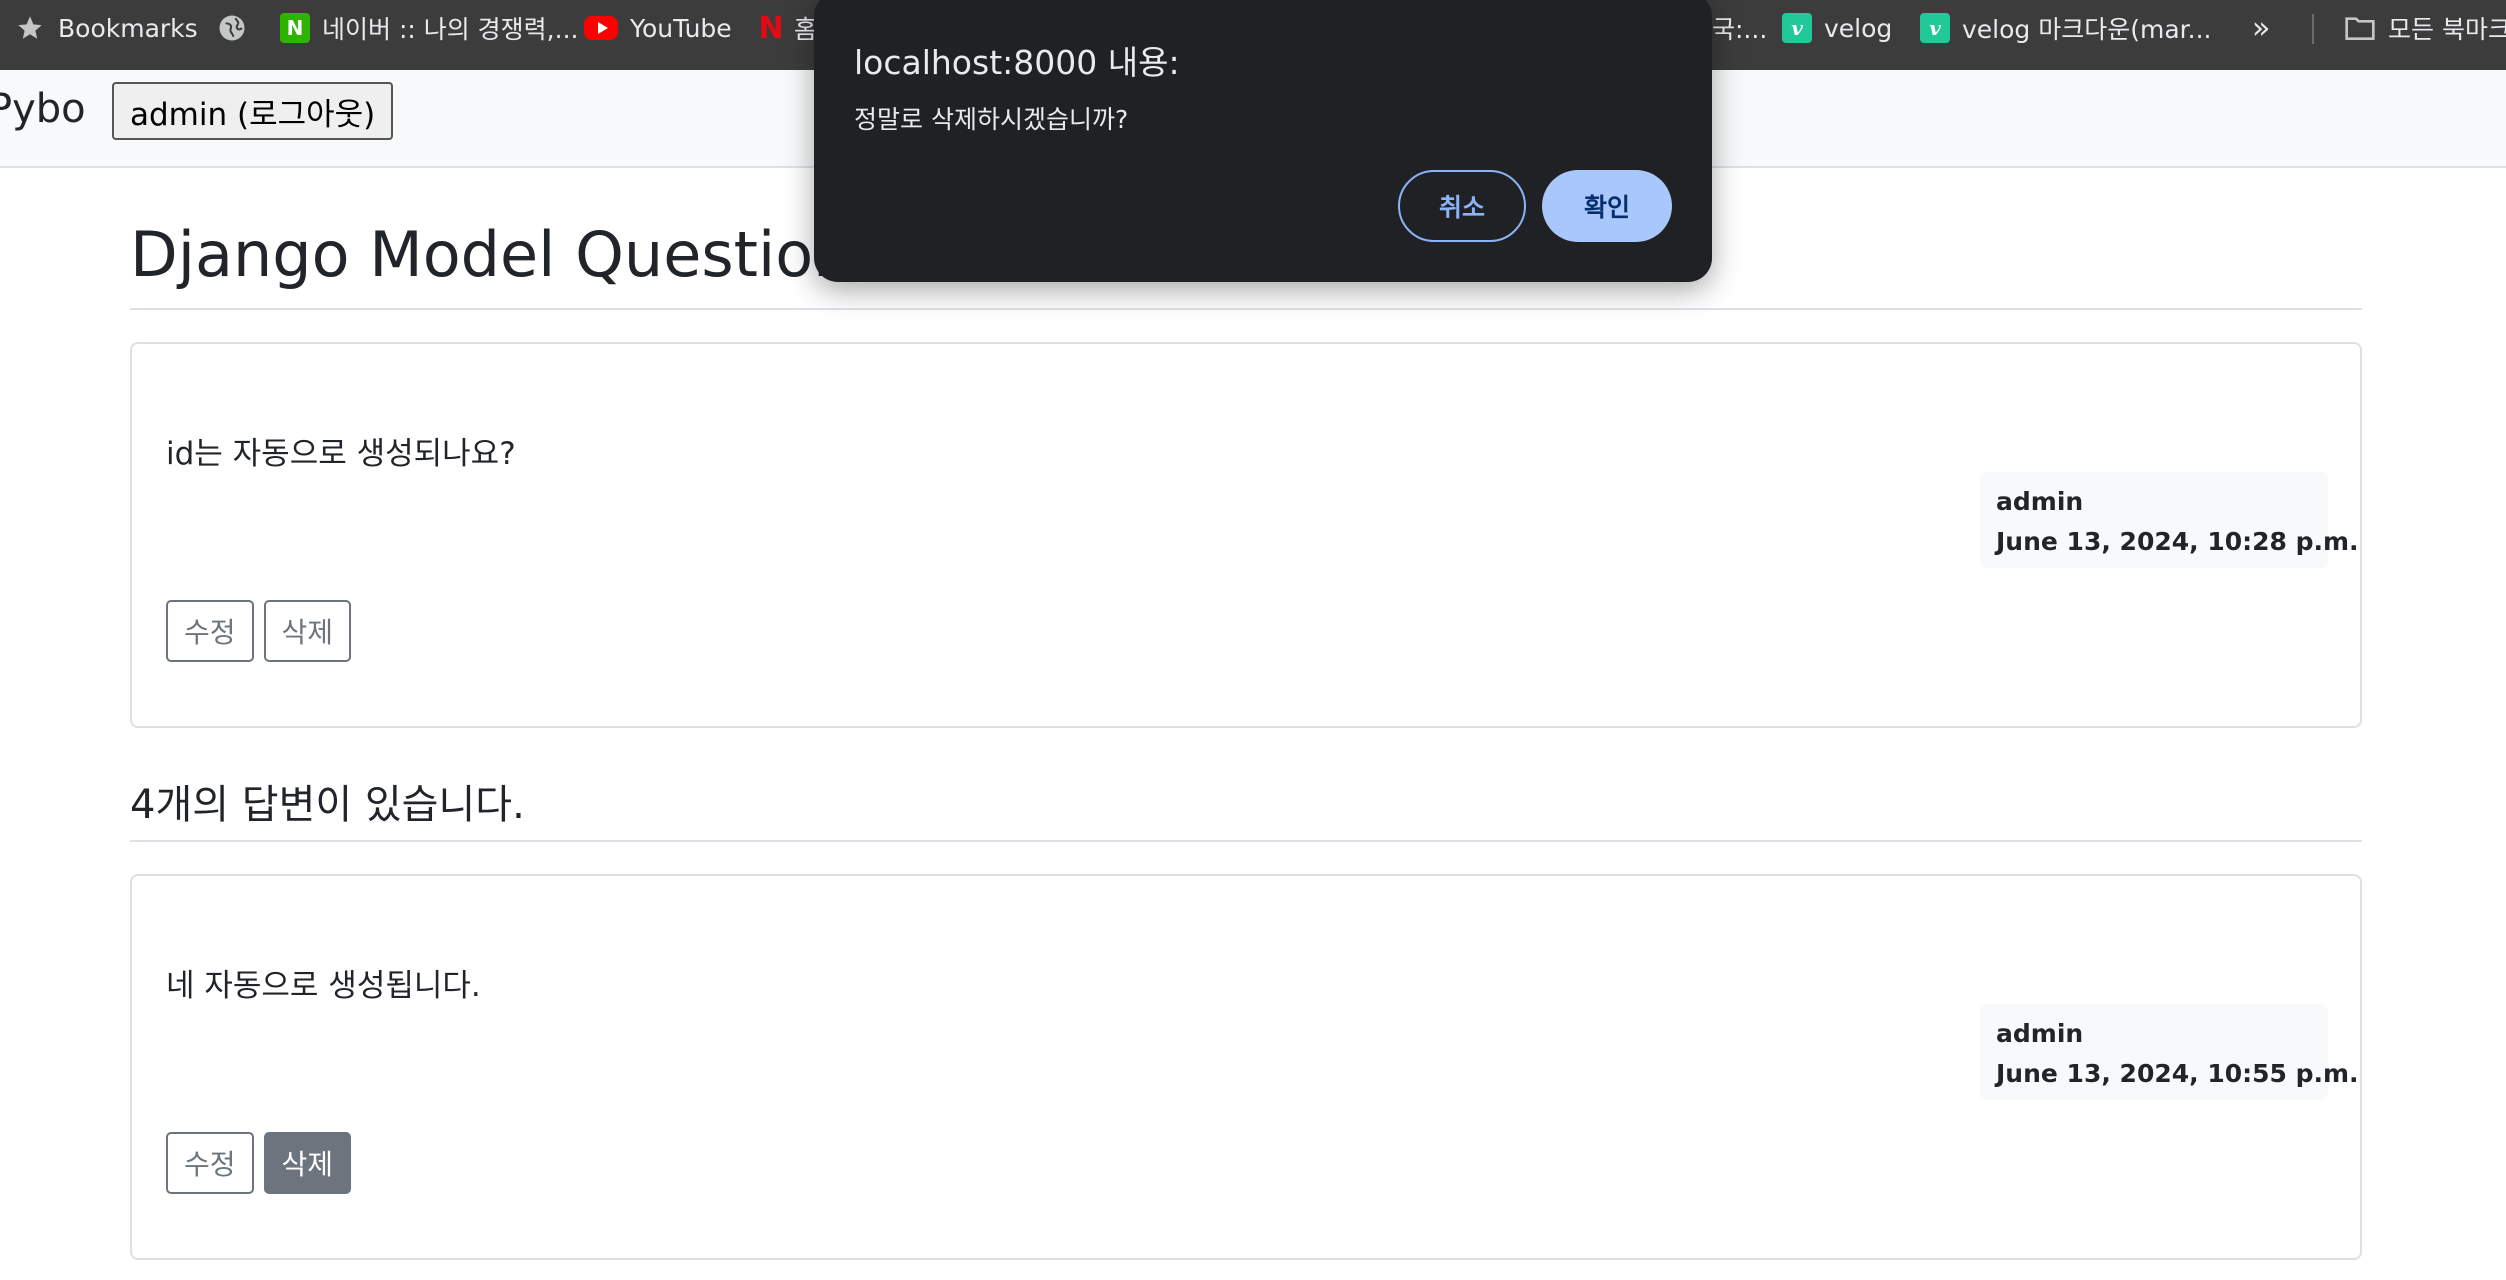 The height and width of the screenshot is (1280, 2506). Describe the element at coordinates (2360, 28) in the screenshot. I see `folder-icon` at that location.